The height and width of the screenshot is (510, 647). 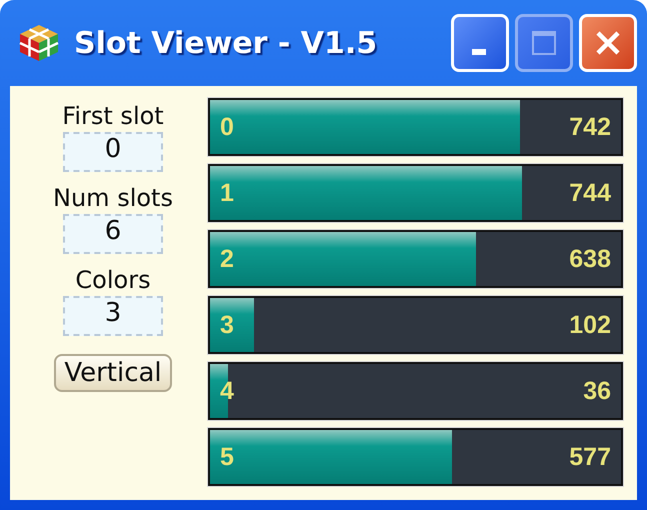 I want to click on close-button, so click(x=608, y=43).